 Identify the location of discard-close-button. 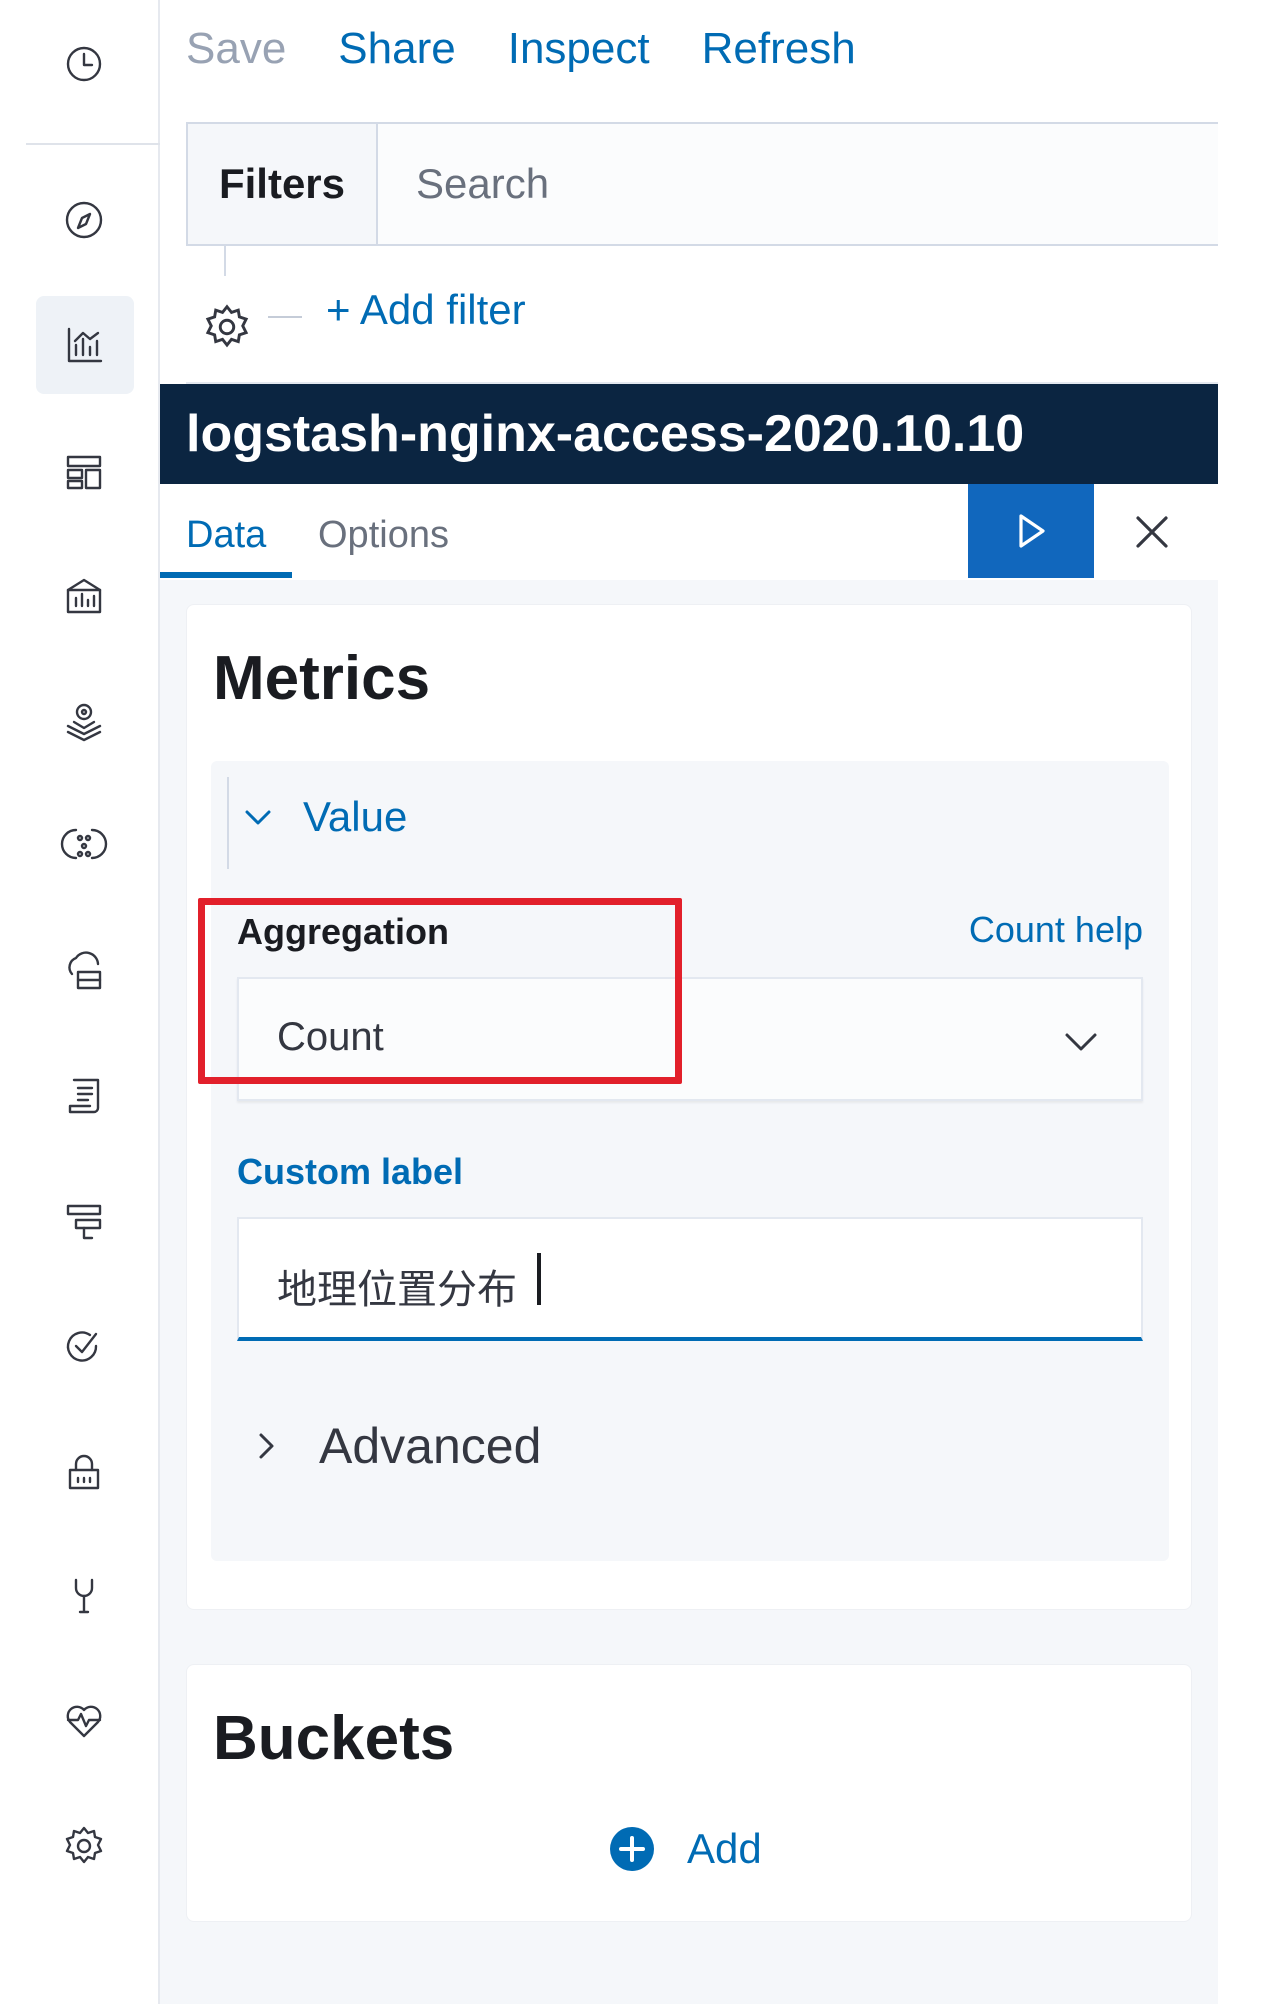
(1152, 532).